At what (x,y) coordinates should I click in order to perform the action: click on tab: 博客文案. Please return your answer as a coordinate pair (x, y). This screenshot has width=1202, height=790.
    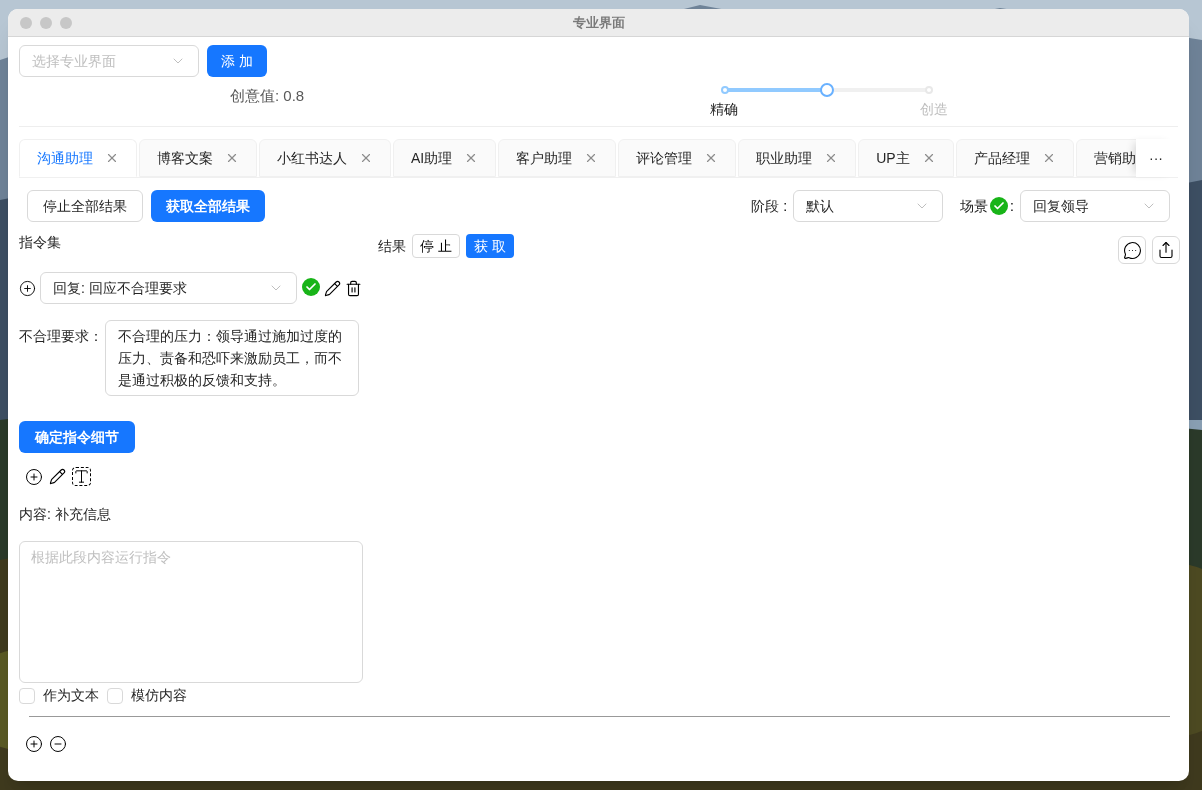
    Looking at the image, I should click on (198, 158).